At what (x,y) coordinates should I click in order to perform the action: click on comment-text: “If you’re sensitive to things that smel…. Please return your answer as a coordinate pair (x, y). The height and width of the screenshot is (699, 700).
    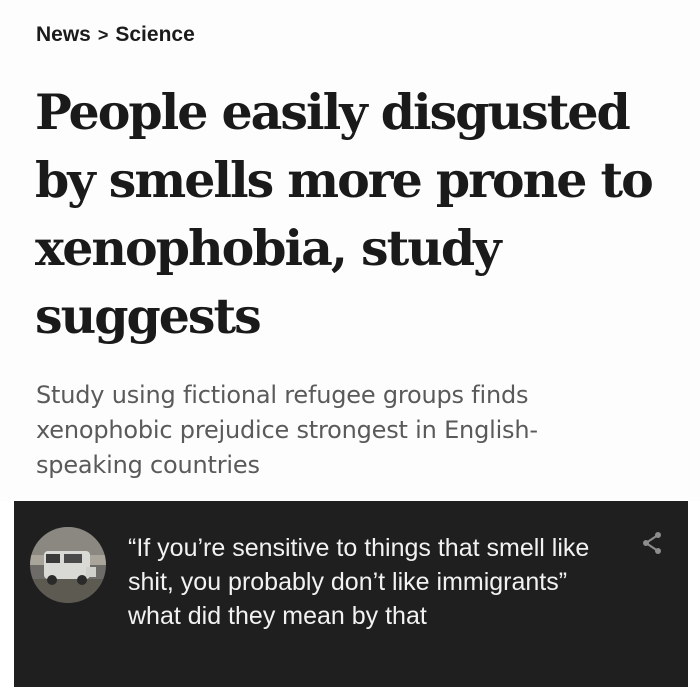
    Looking at the image, I should click on (359, 582).